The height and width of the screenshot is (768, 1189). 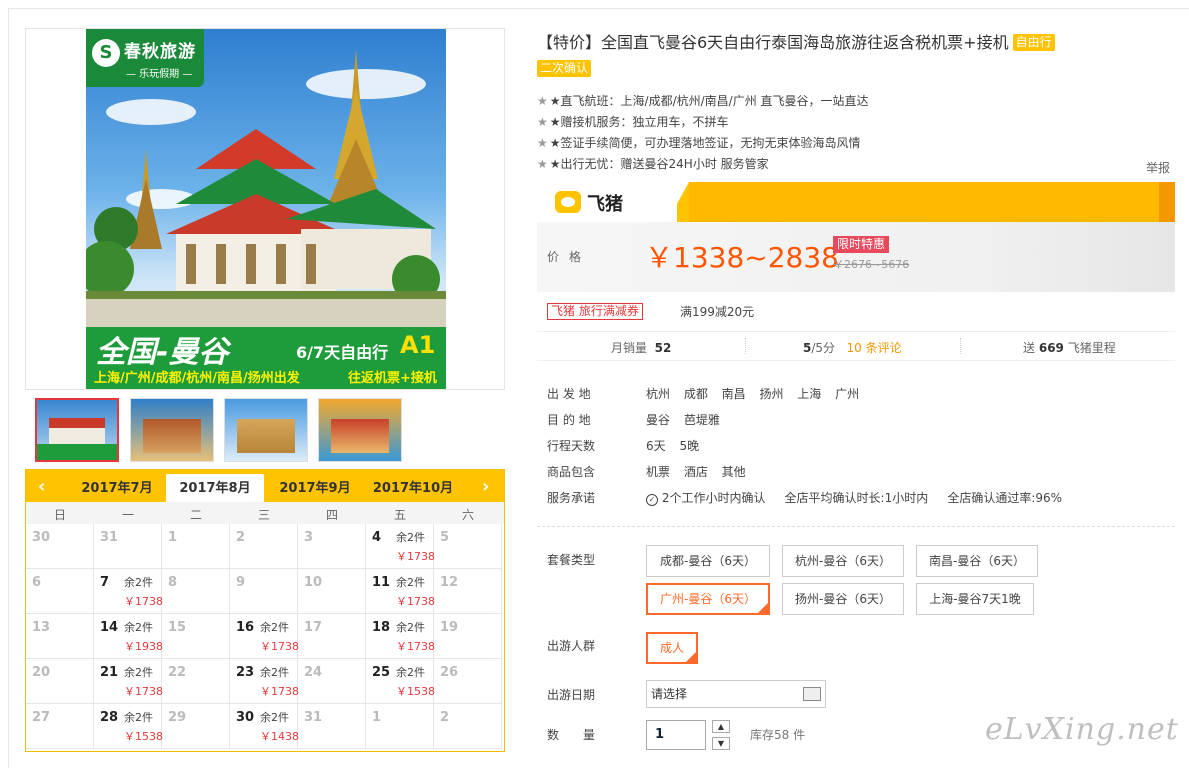 I want to click on day-number: 6, so click(x=37, y=582).